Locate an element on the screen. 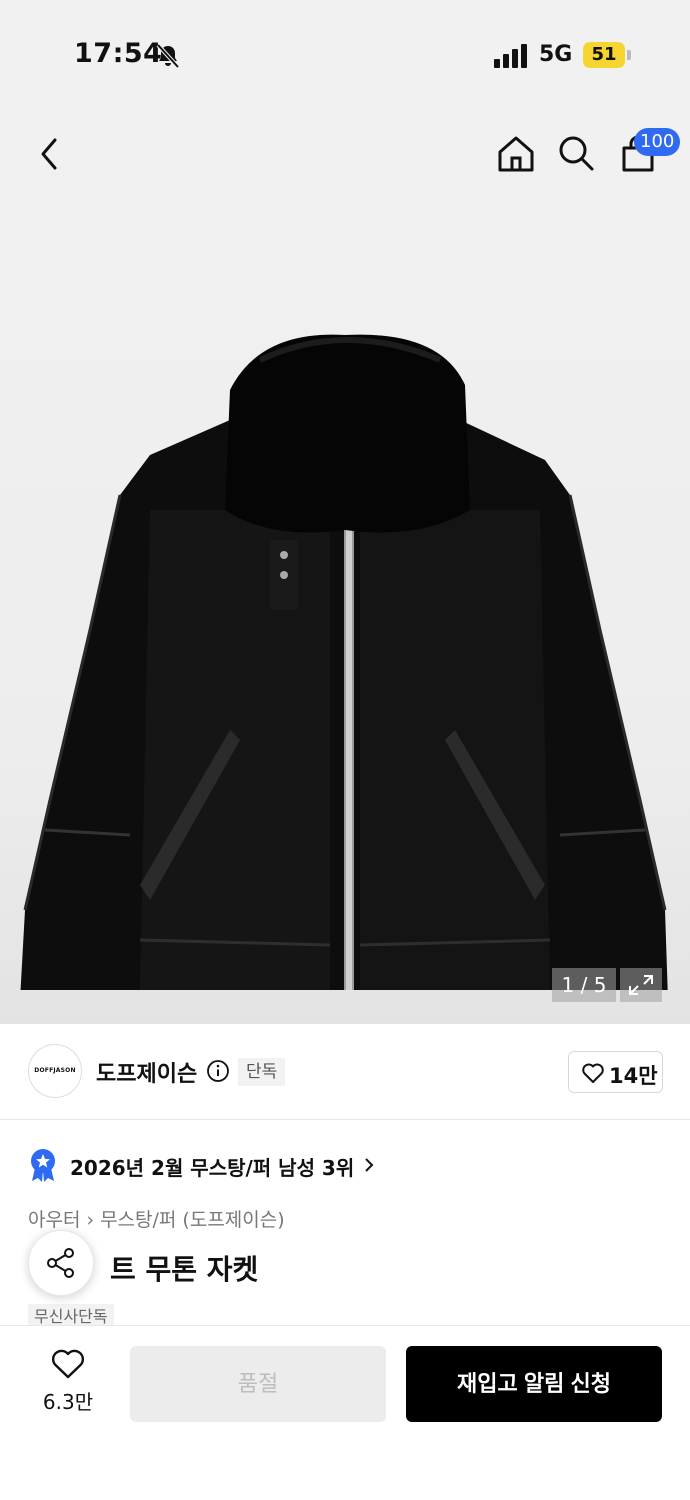 This screenshot has height=1500, width=690. status-bar: 17:54 5G 51 is located at coordinates (345, 55).